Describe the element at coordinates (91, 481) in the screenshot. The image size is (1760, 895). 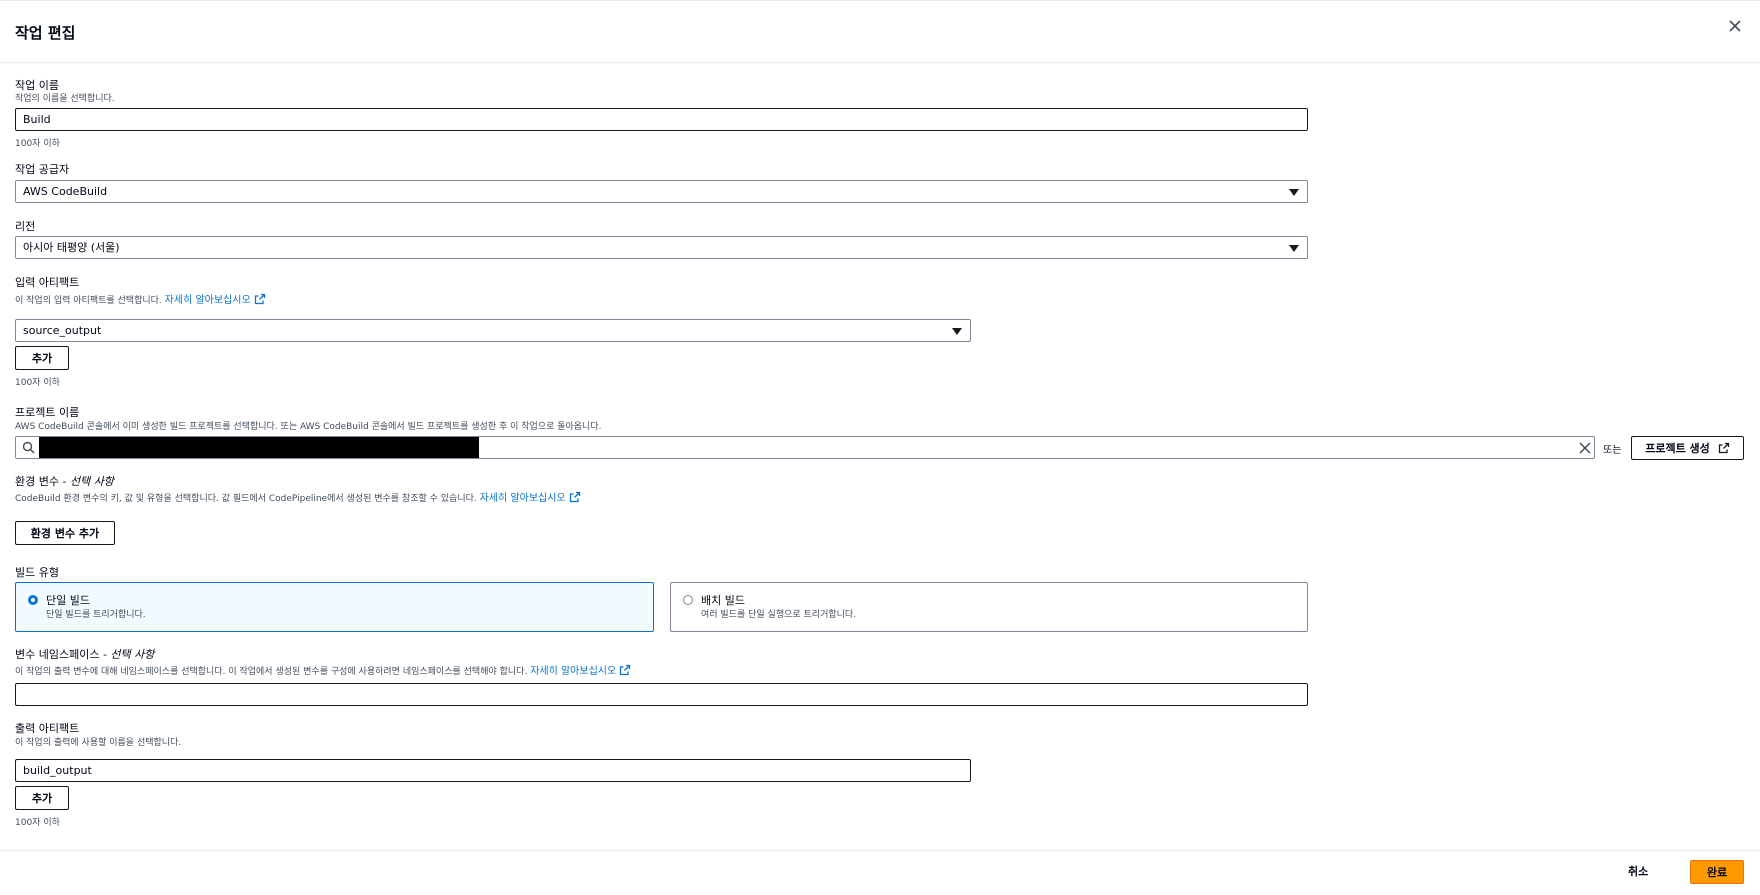
I see `env-vars-optional: 선택 사항` at that location.